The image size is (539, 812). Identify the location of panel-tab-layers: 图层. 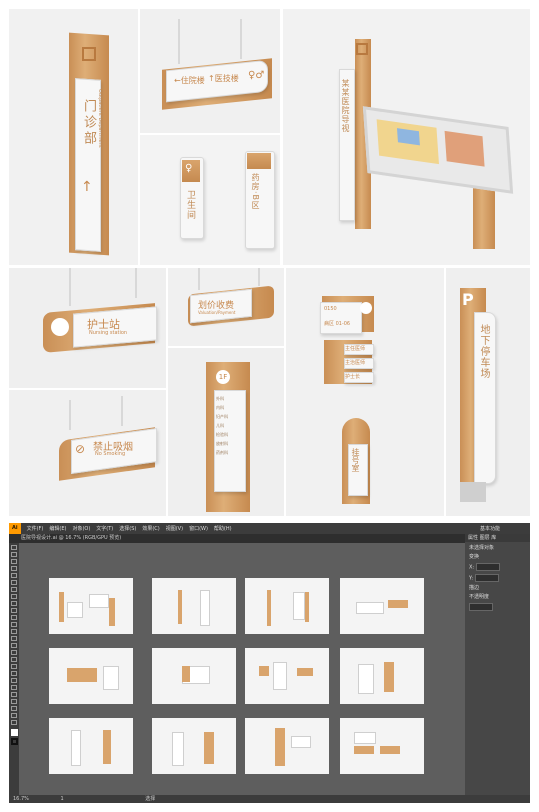
(485, 538).